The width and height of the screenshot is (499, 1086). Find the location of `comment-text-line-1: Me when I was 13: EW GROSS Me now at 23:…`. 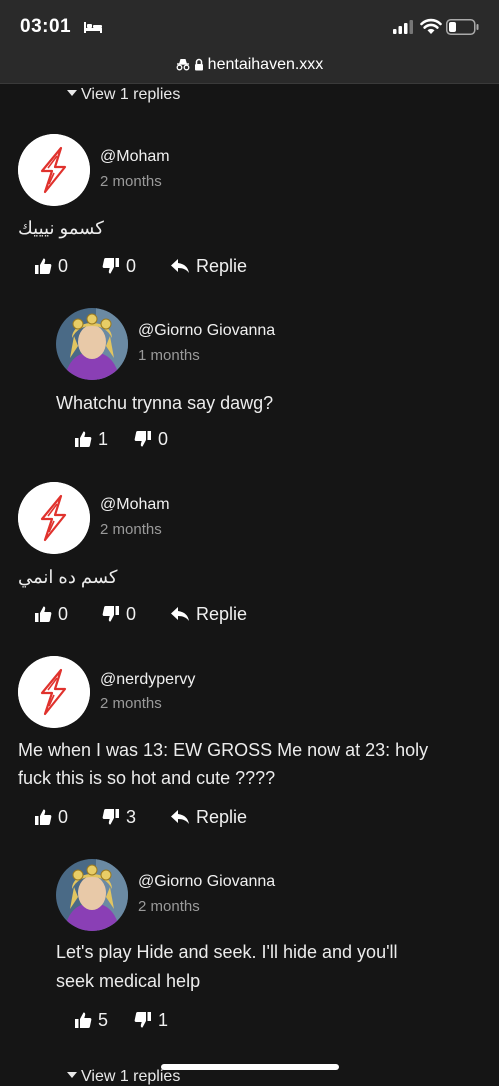

comment-text-line-1: Me when I was 13: EW GROSS Me now at 23:… is located at coordinates (223, 750).